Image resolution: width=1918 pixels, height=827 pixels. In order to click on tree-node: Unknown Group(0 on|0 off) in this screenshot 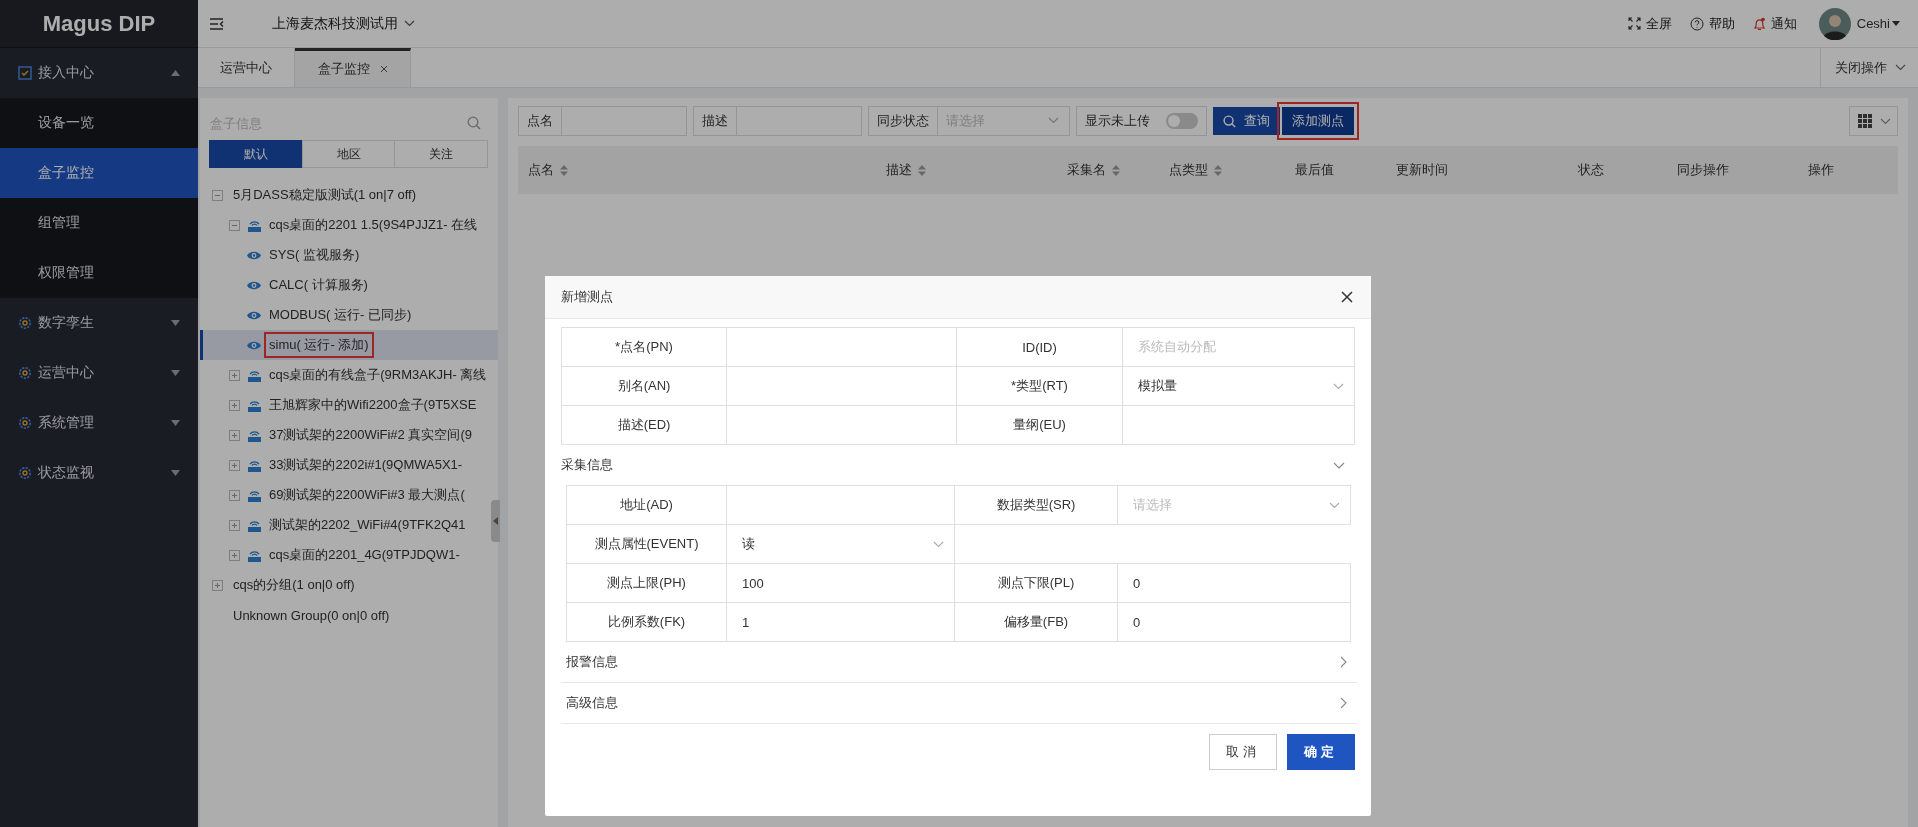, I will do `click(311, 615)`.